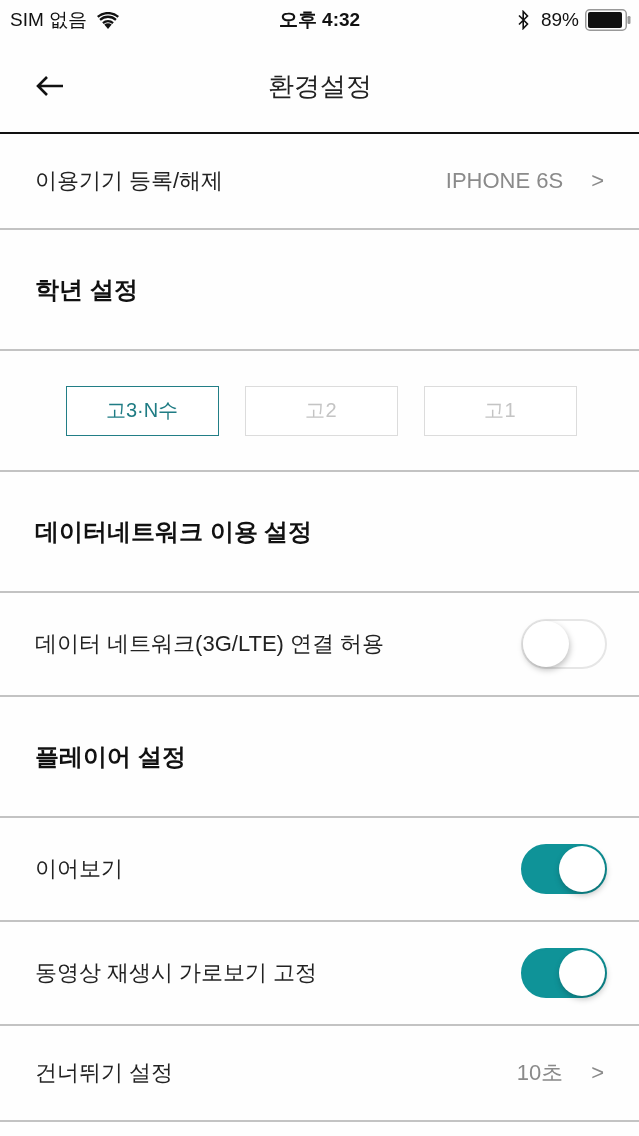 The height and width of the screenshot is (1136, 639). What do you see at coordinates (559, 20) in the screenshot?
I see `battery-percent: 89%` at bounding box center [559, 20].